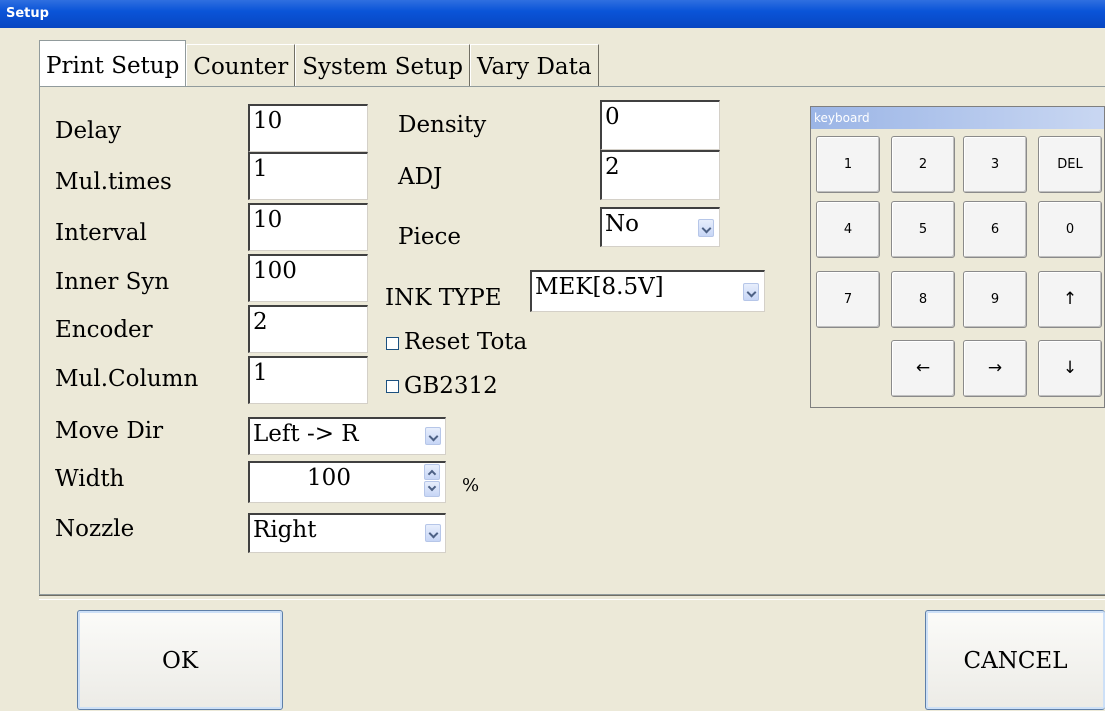  Describe the element at coordinates (1070, 299) in the screenshot. I see `key-up-arrow-icon: ↑` at that location.